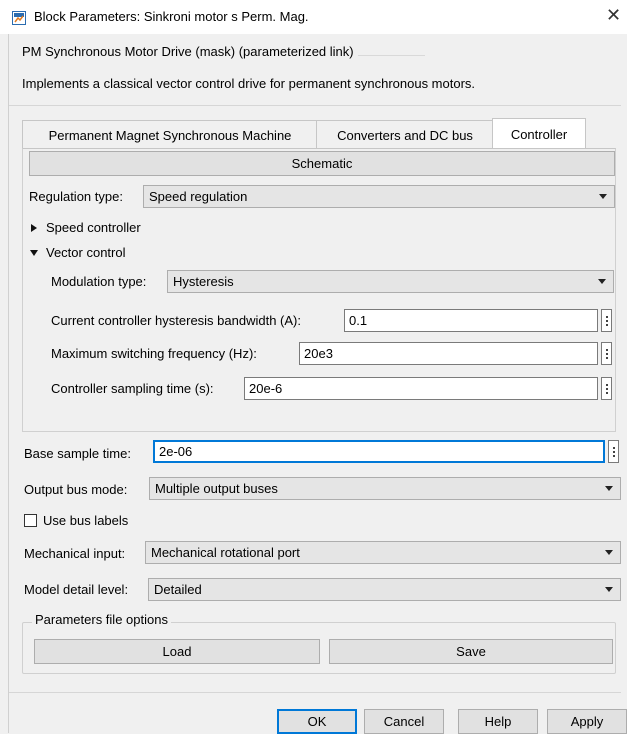 The height and width of the screenshot is (734, 627). I want to click on cancel-button: Cancel, so click(404, 721).